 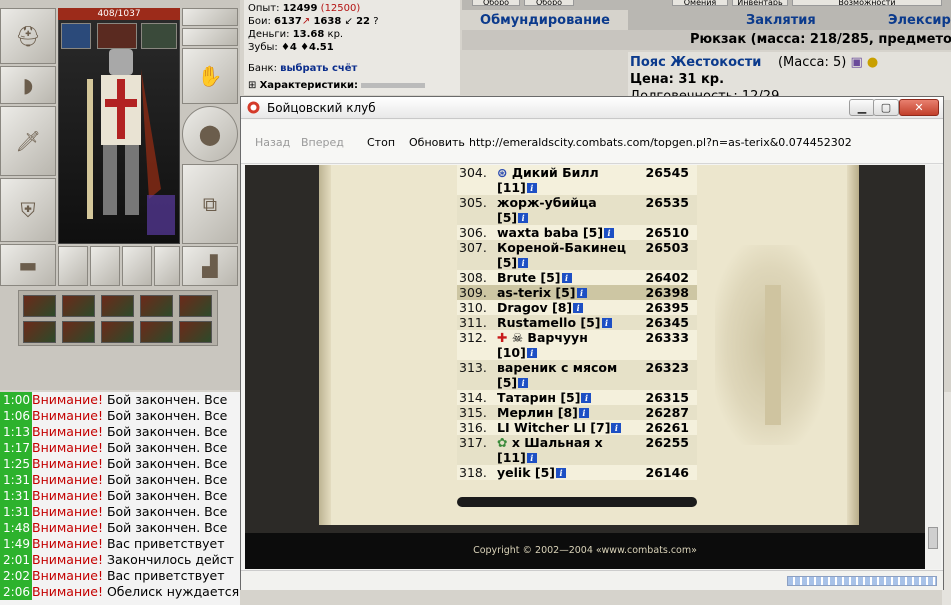 I want to click on weapon-slot: 🗡, so click(x=28, y=141).